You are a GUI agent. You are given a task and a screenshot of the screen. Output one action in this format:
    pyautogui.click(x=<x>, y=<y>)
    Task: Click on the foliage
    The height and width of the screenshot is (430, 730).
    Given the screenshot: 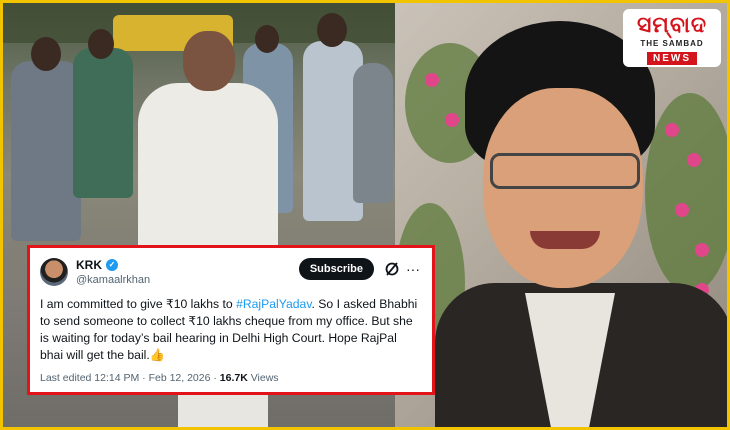 What is the action you would take?
    pyautogui.click(x=686, y=193)
    